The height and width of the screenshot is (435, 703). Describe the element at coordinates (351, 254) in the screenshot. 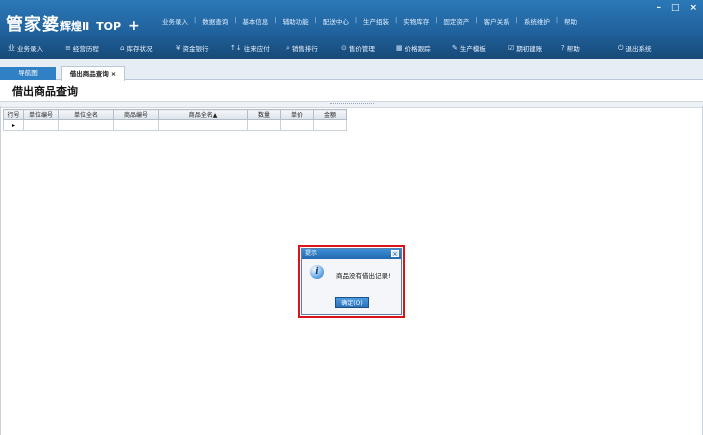

I see `dialog-title-bar: 提示 ×` at that location.